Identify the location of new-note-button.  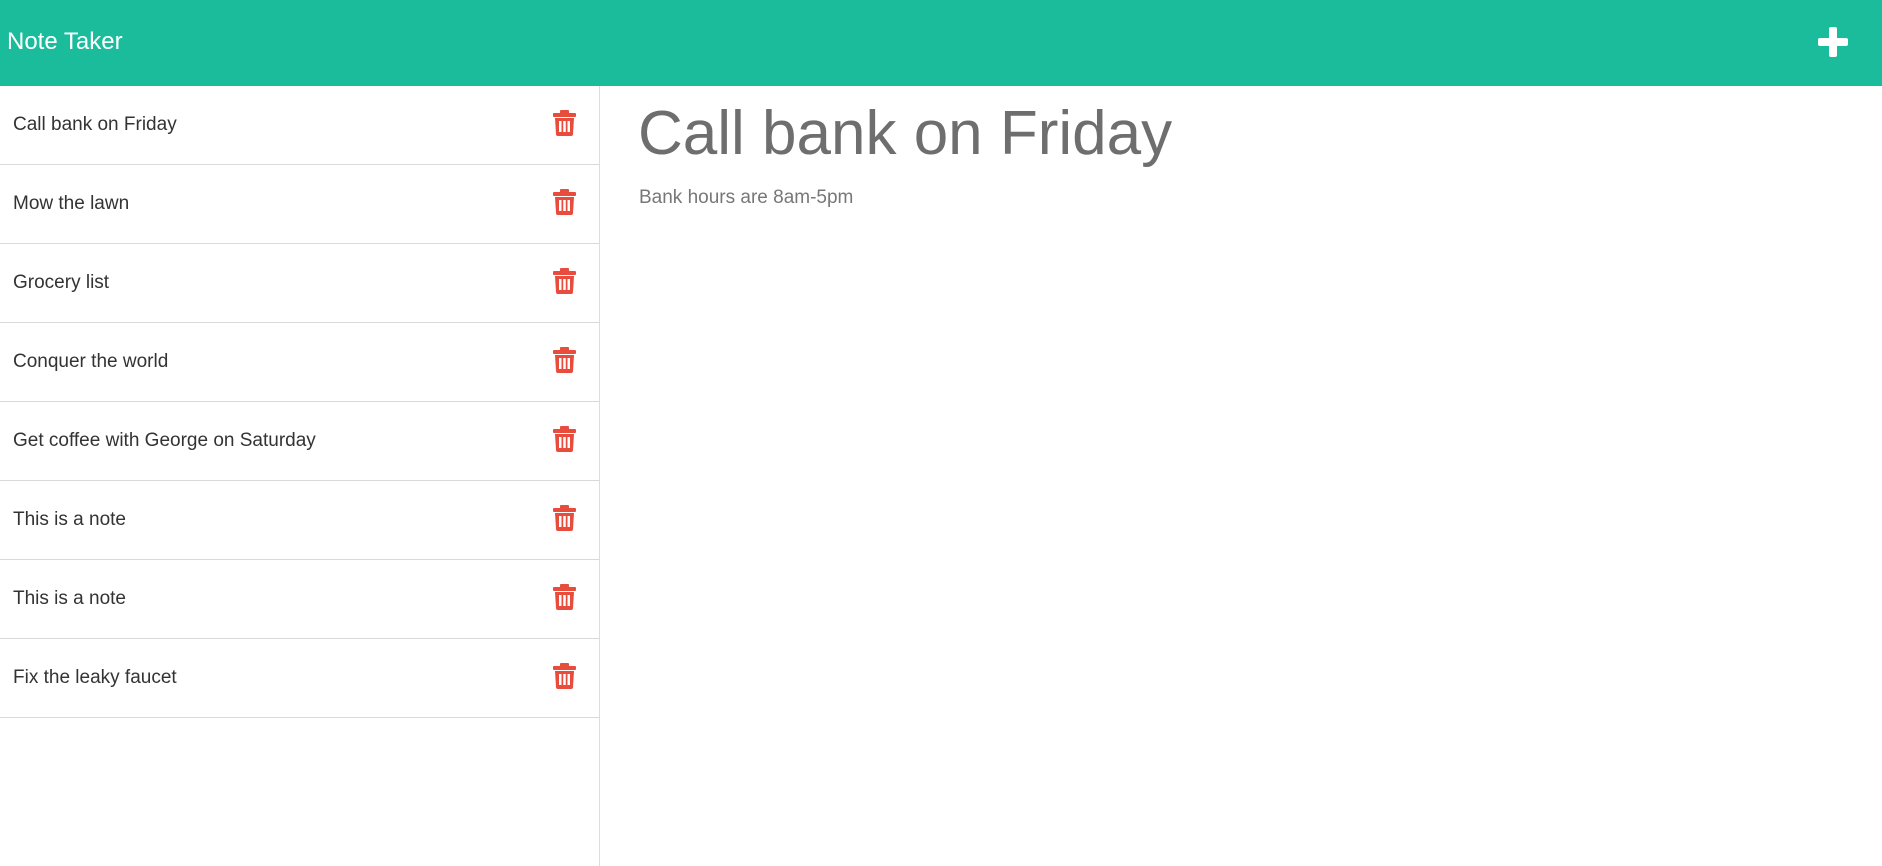
(1833, 42).